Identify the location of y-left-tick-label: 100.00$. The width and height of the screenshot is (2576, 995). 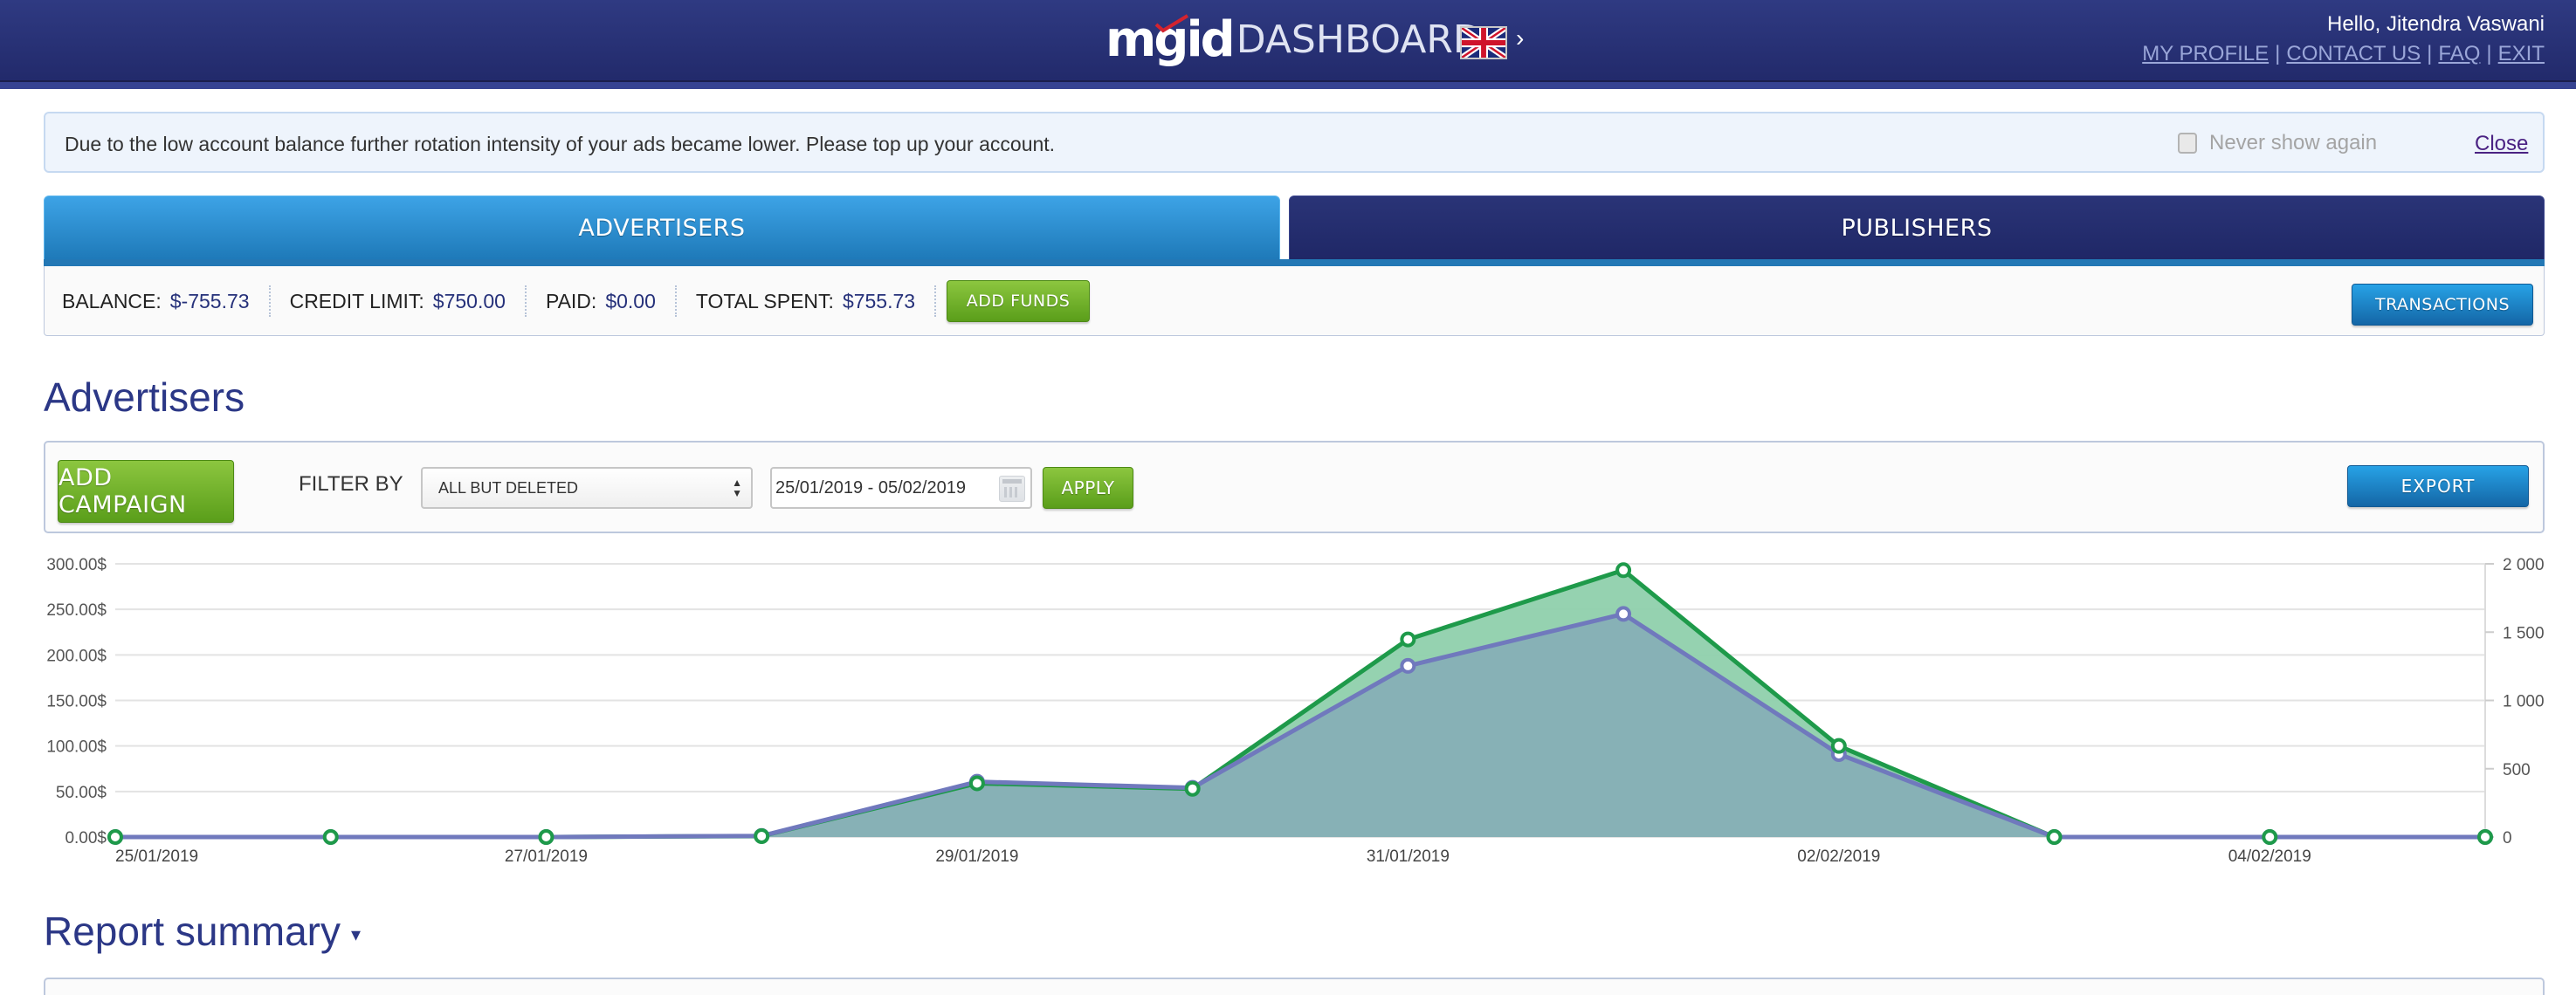
(76, 748).